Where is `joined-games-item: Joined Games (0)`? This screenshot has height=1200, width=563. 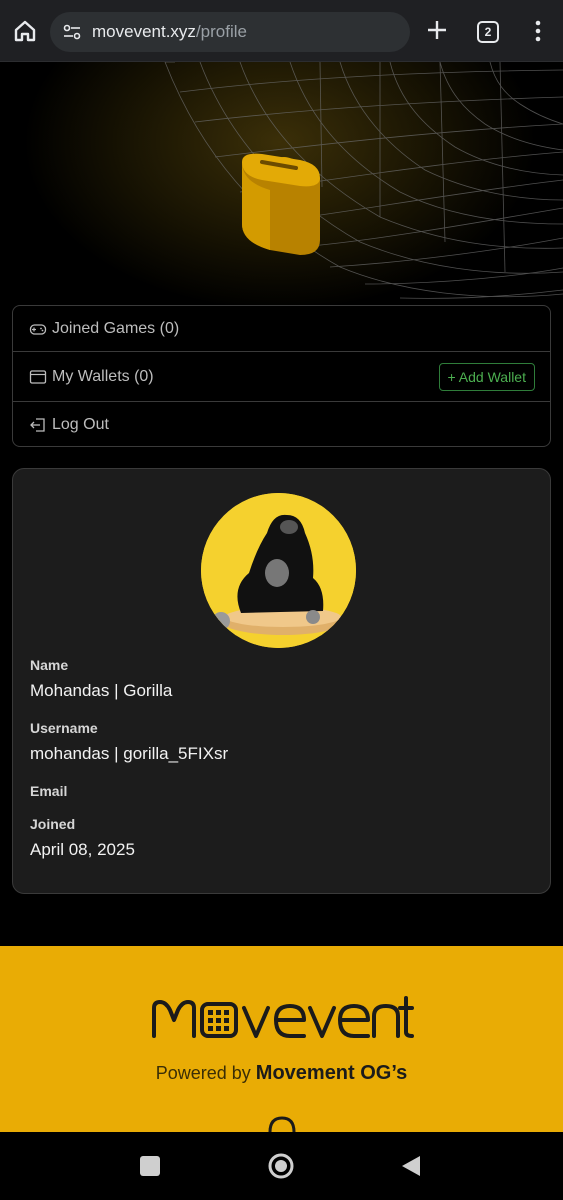 joined-games-item: Joined Games (0) is located at coordinates (281, 329).